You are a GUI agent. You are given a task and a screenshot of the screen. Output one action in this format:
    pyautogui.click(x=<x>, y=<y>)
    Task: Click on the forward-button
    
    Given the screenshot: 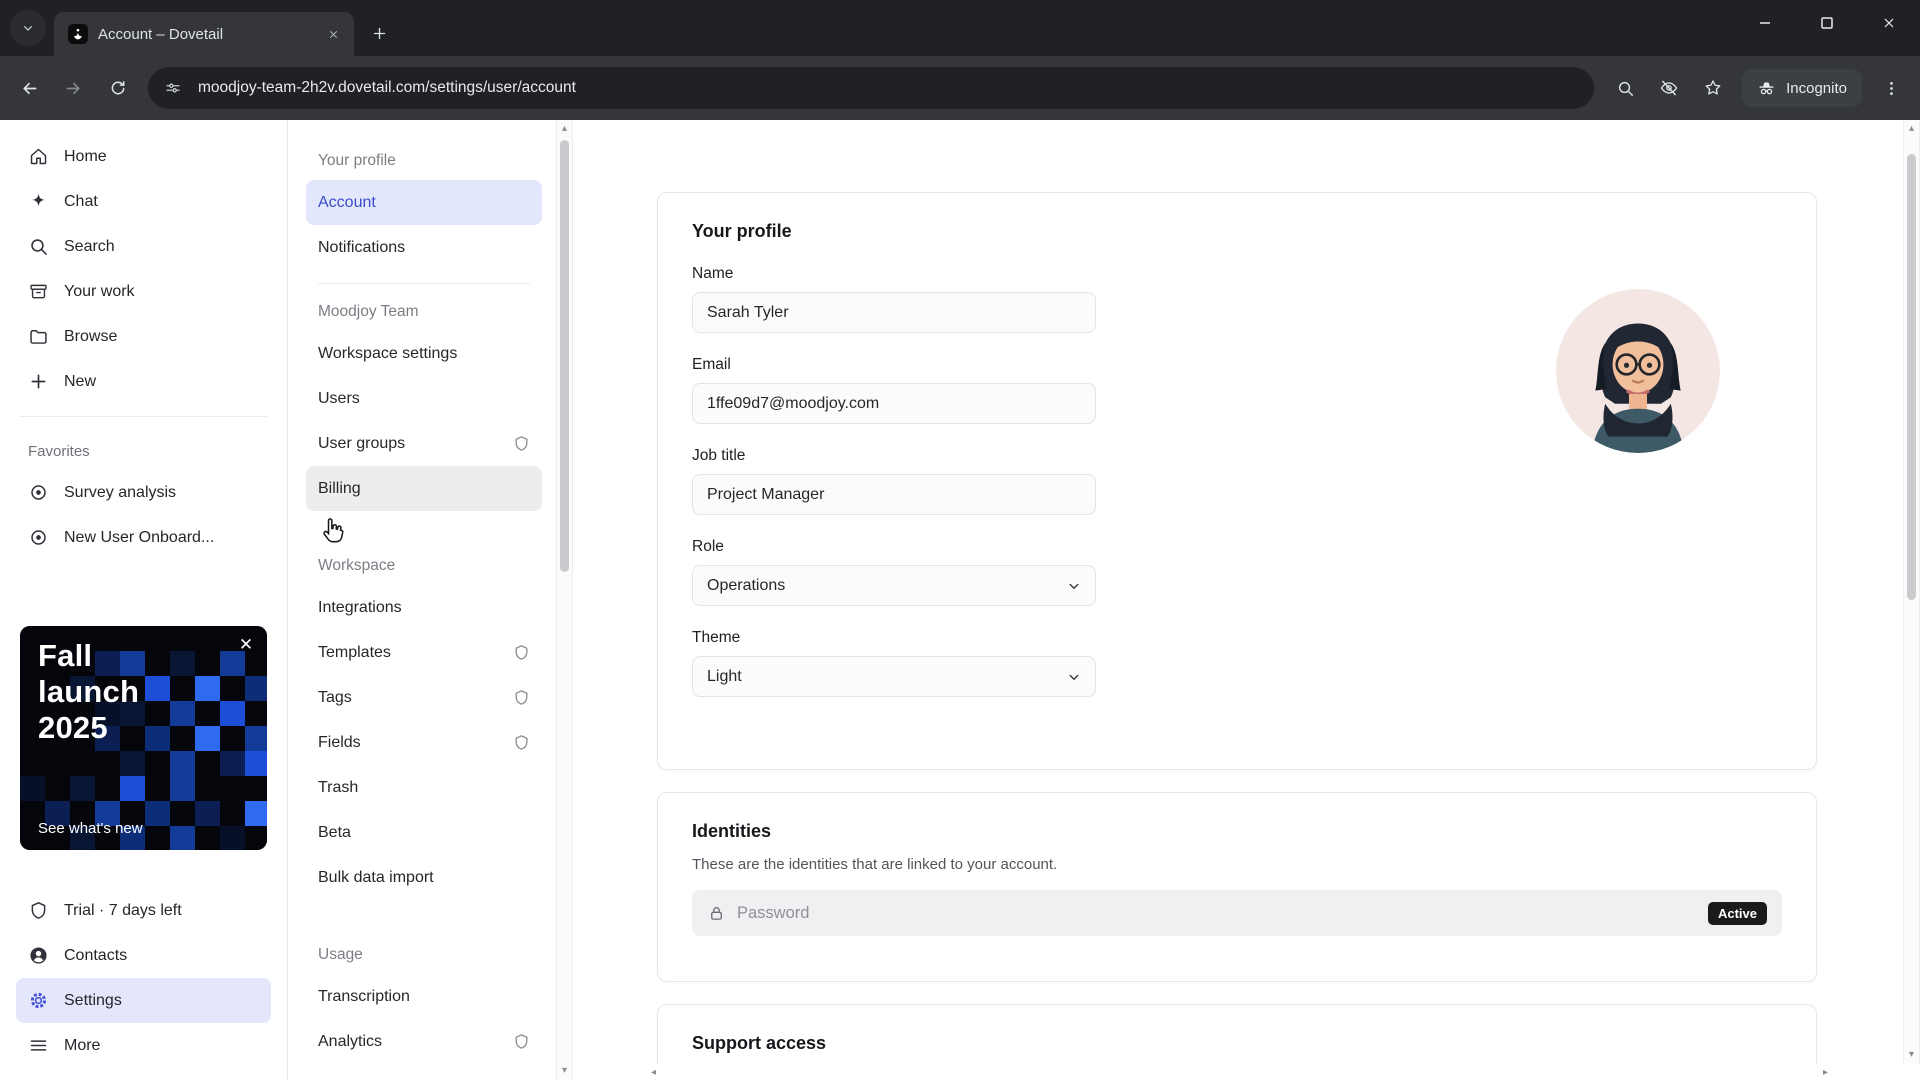 What is the action you would take?
    pyautogui.click(x=73, y=88)
    